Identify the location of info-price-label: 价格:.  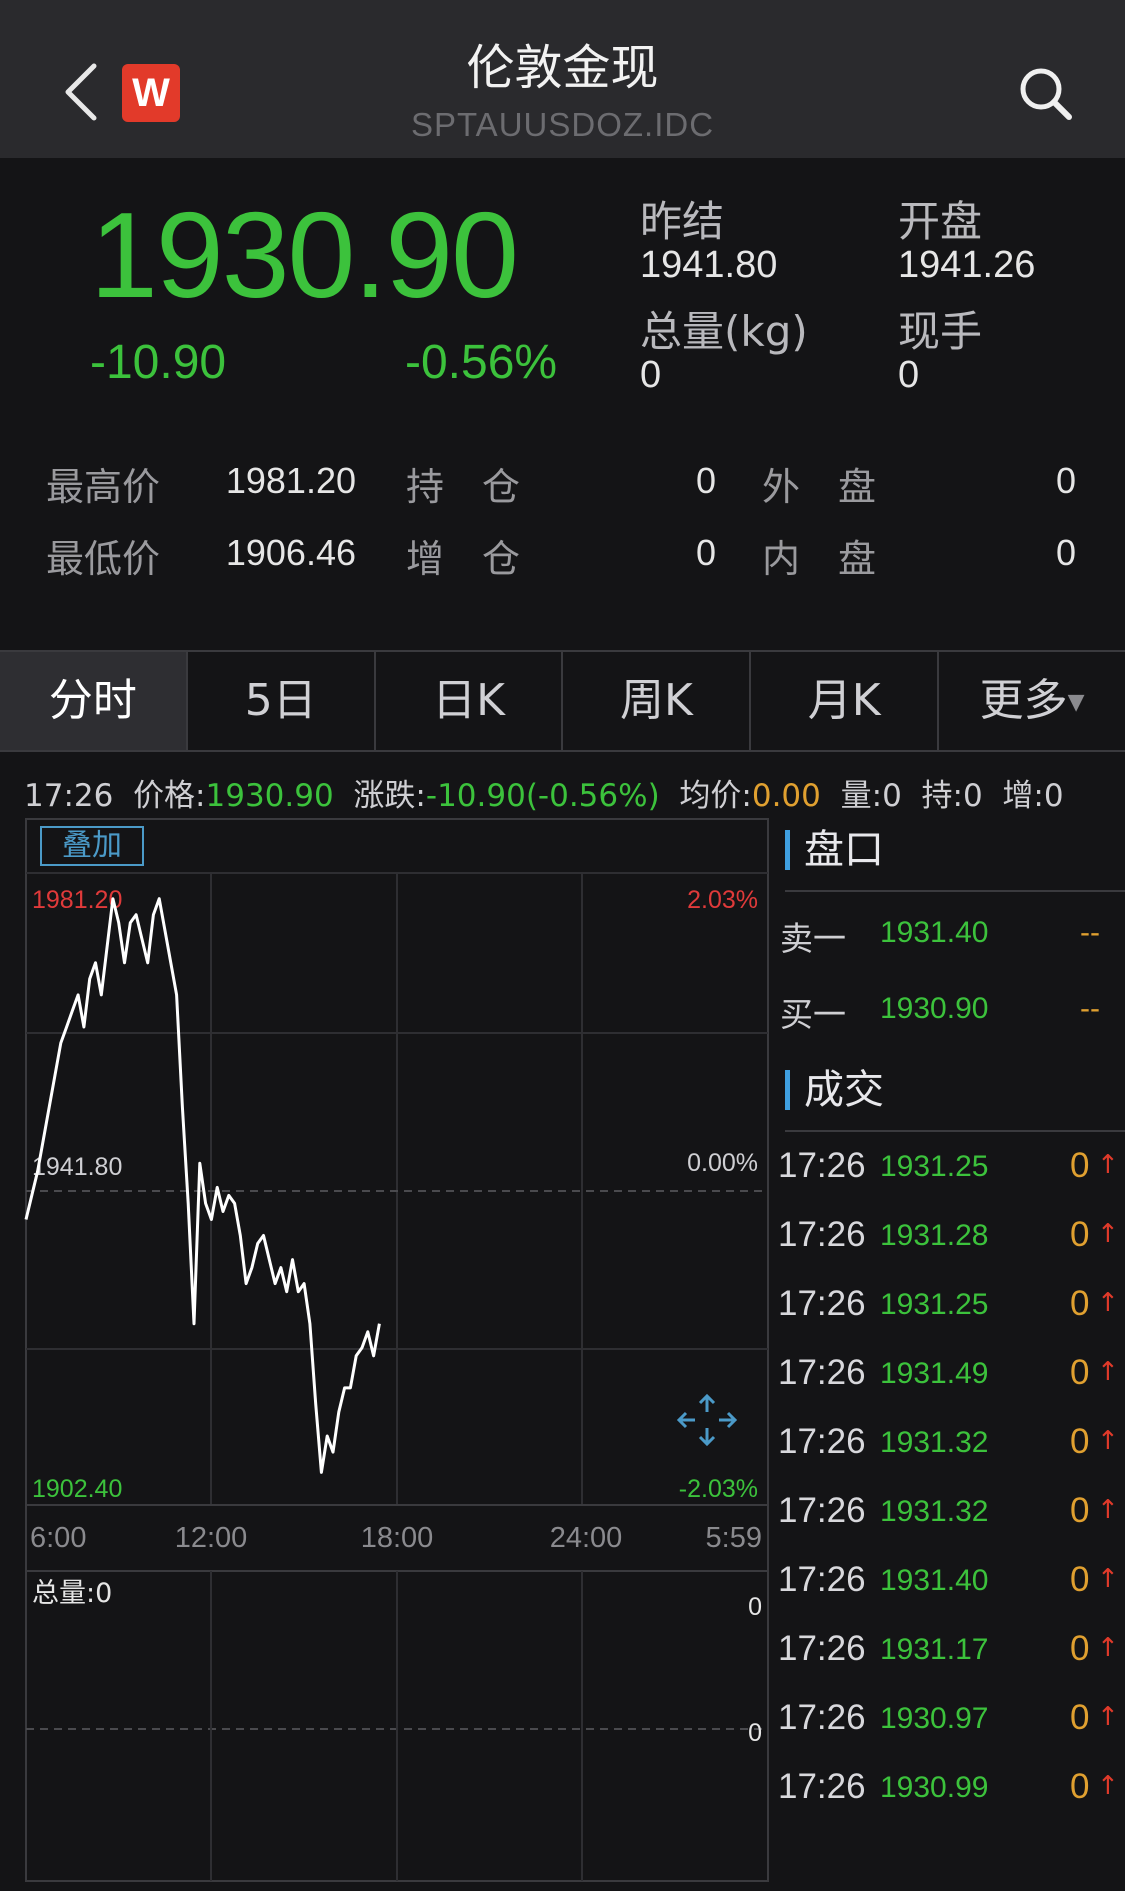
(169, 796).